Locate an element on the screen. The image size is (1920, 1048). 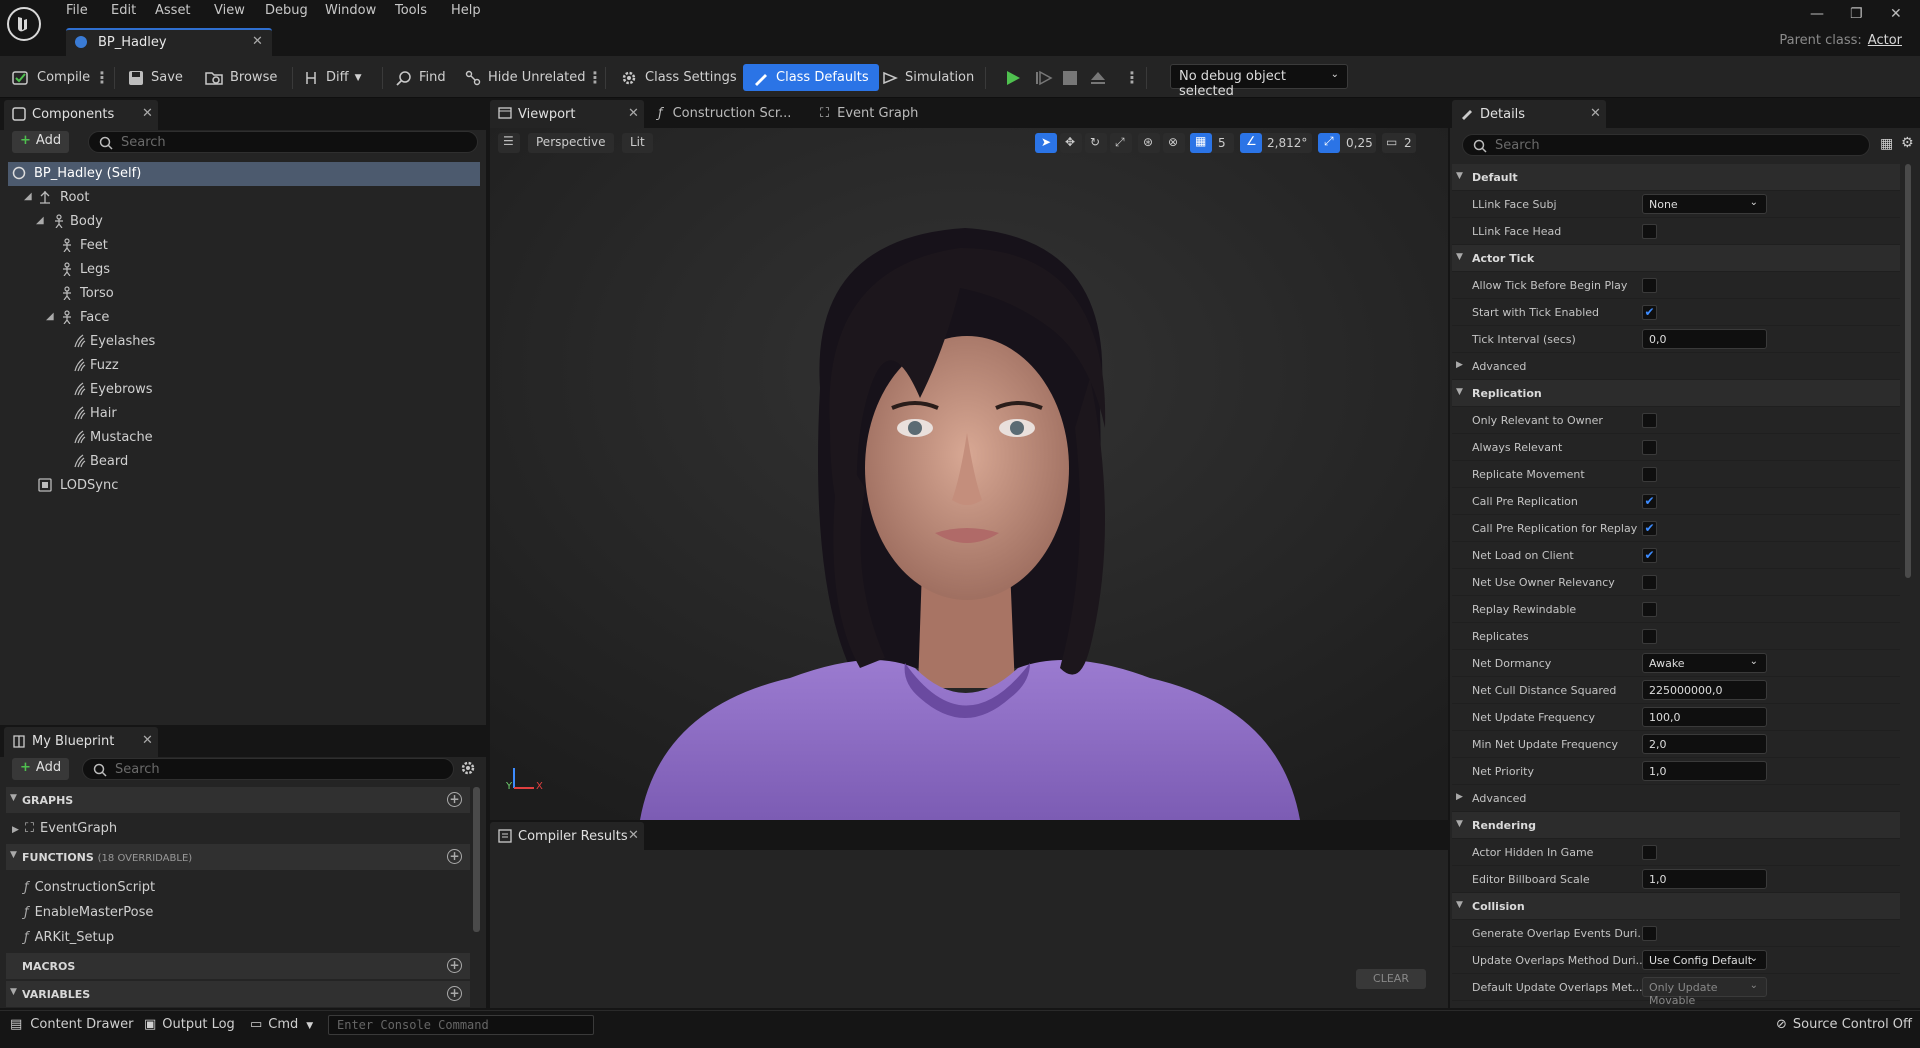
settings-gear-icon: ⚙ is located at coordinates (1907, 143).